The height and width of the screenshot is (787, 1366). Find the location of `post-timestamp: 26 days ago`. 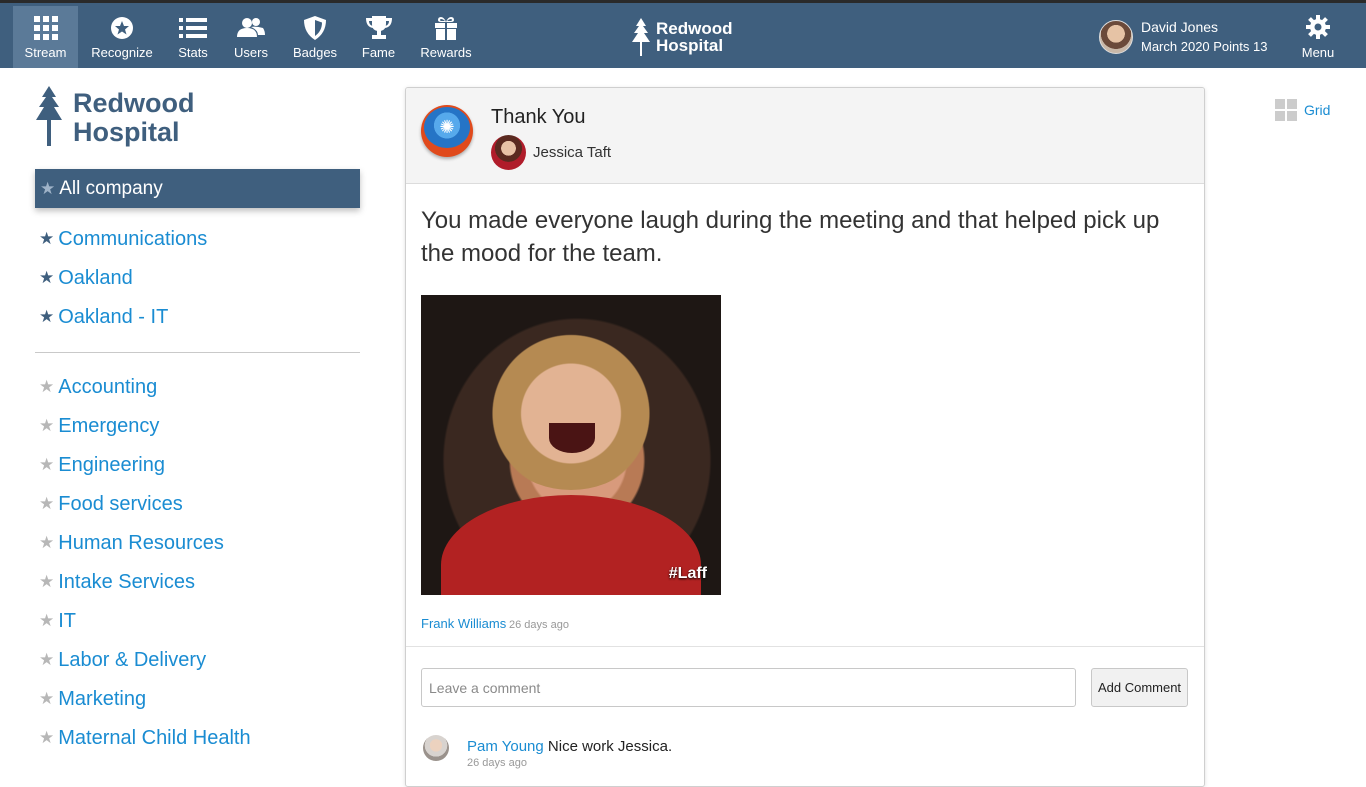

post-timestamp: 26 days ago is located at coordinates (539, 625).